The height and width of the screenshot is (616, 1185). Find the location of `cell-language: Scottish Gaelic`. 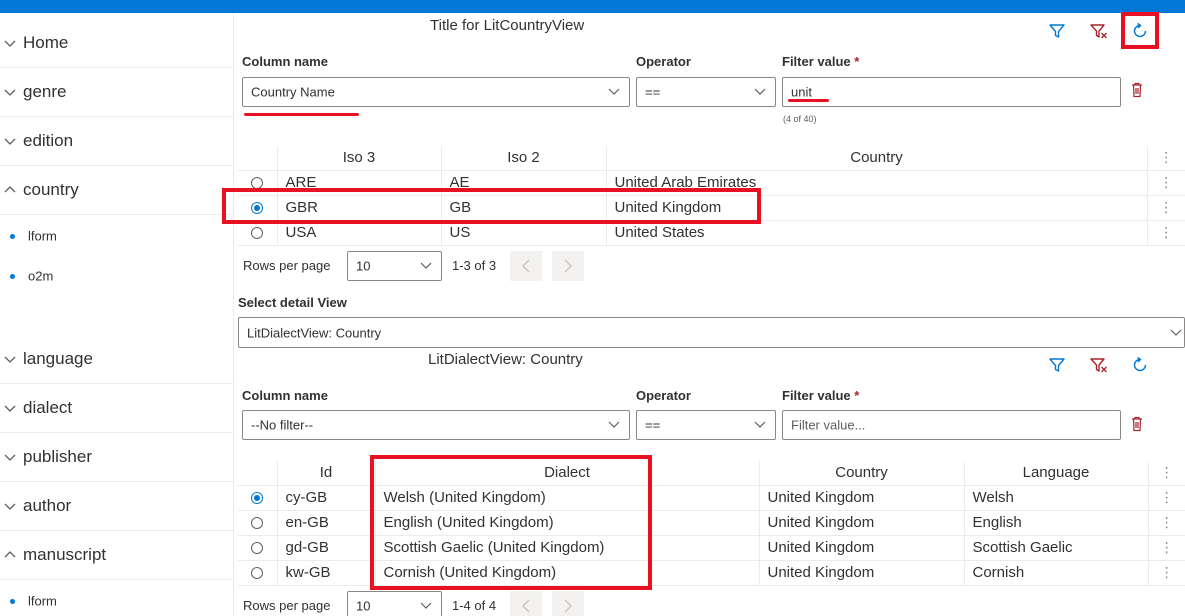

cell-language: Scottish Gaelic is located at coordinates (1056, 548).